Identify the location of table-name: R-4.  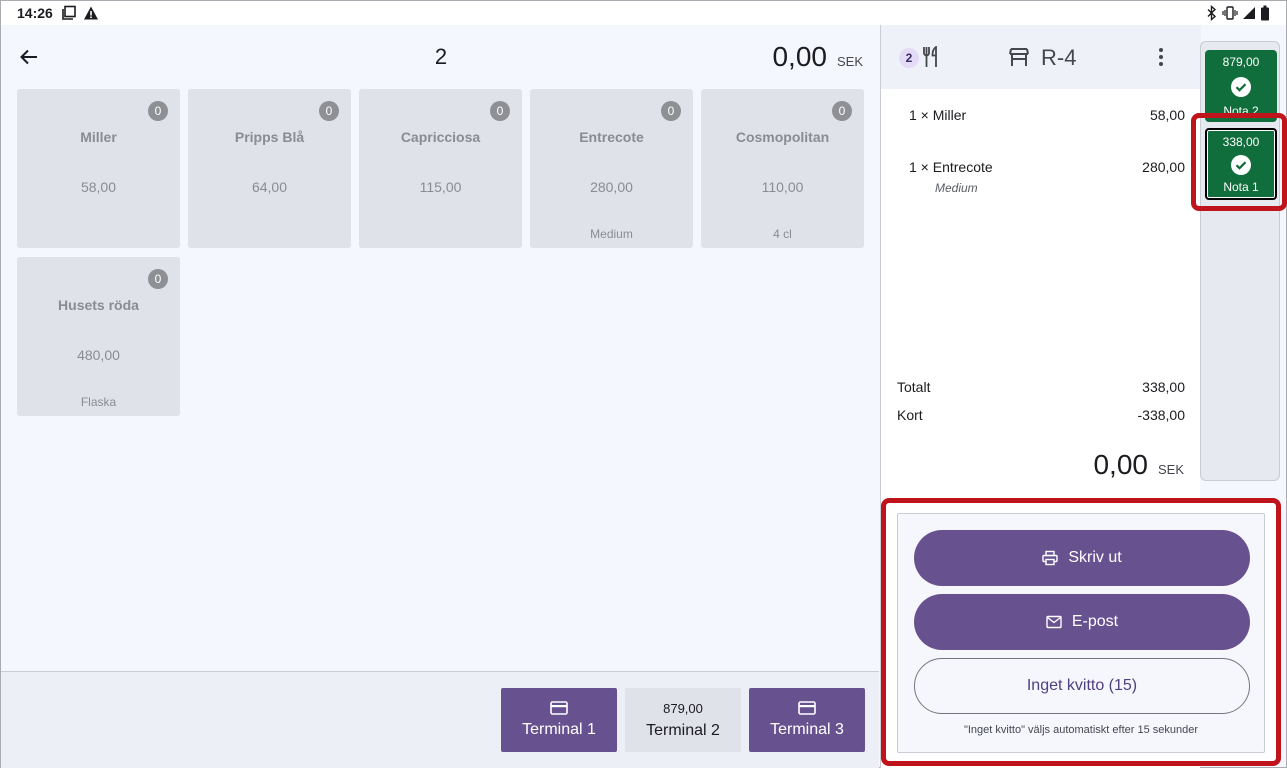
(1059, 57).